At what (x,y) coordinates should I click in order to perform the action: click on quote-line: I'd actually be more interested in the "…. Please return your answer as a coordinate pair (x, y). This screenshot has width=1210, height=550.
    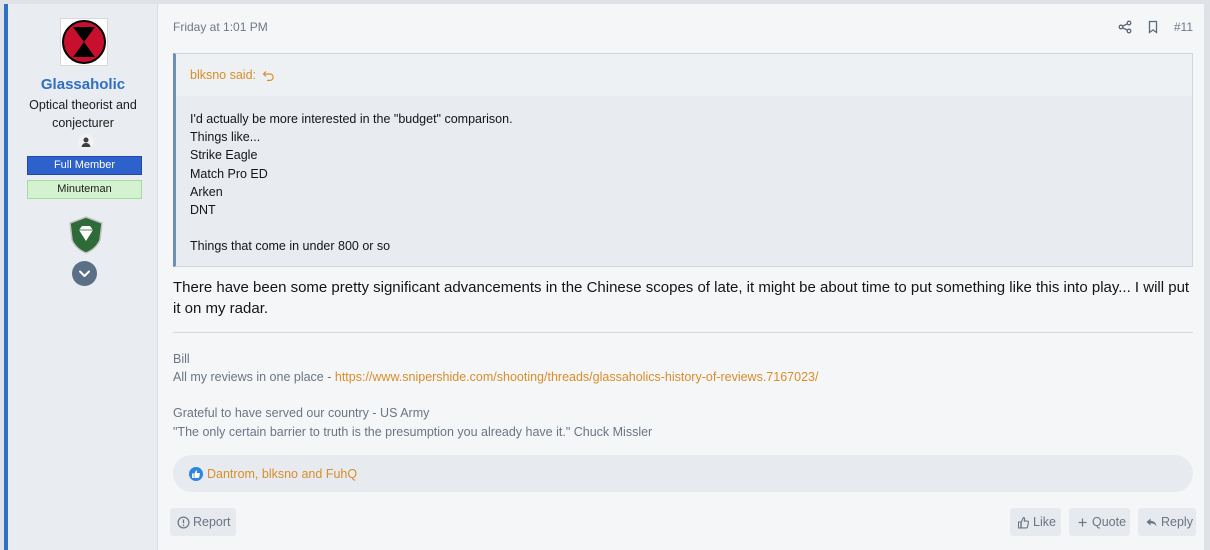
    Looking at the image, I should click on (351, 119).